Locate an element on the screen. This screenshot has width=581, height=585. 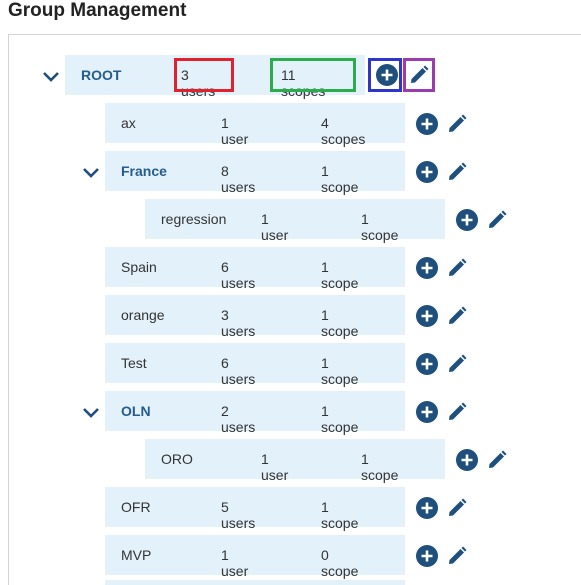
group-name: France is located at coordinates (144, 171).